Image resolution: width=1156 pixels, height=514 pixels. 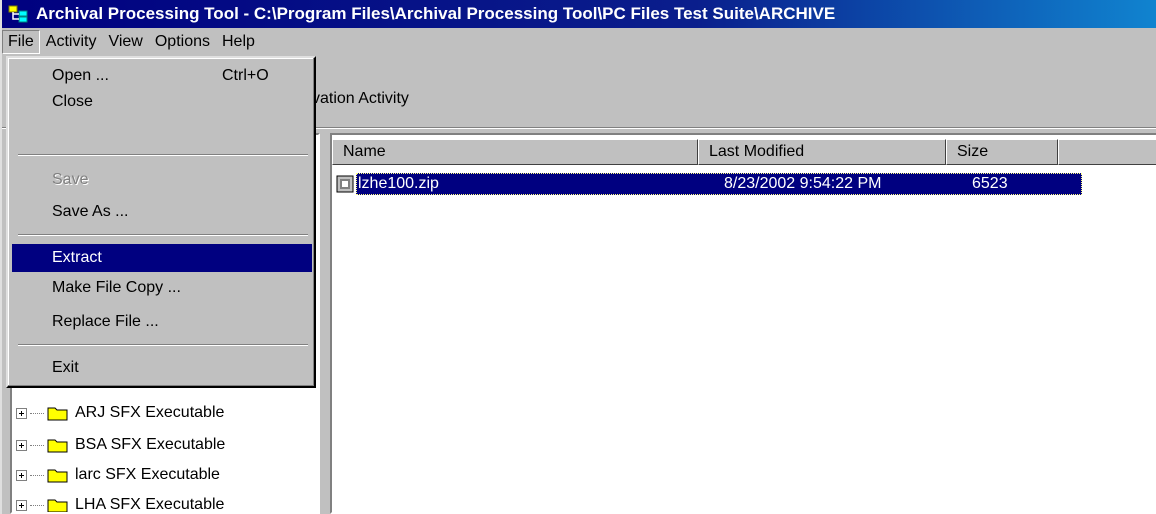 I want to click on toolbar-activity-label: vation Activity, so click(x=360, y=99).